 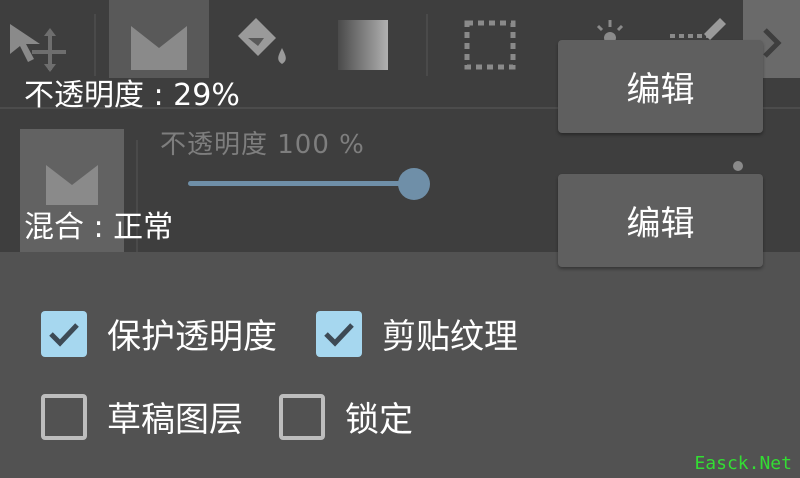 What do you see at coordinates (300, 183) in the screenshot?
I see `opacity-slider-track` at bounding box center [300, 183].